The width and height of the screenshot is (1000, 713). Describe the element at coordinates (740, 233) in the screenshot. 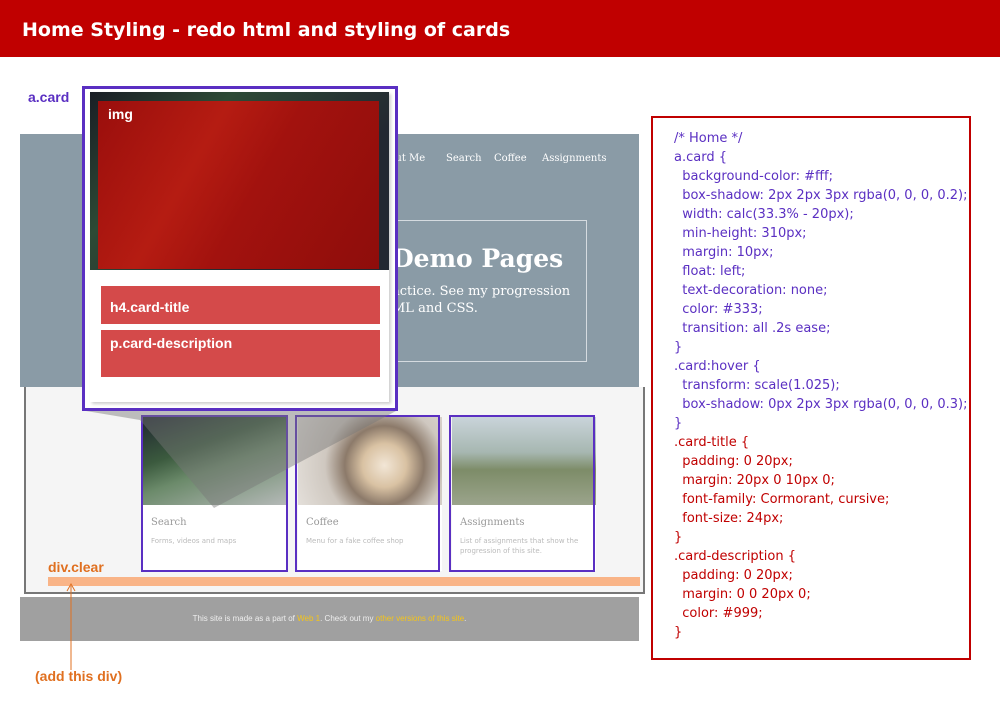

I see `css-code-line: min-height: 310px;` at that location.